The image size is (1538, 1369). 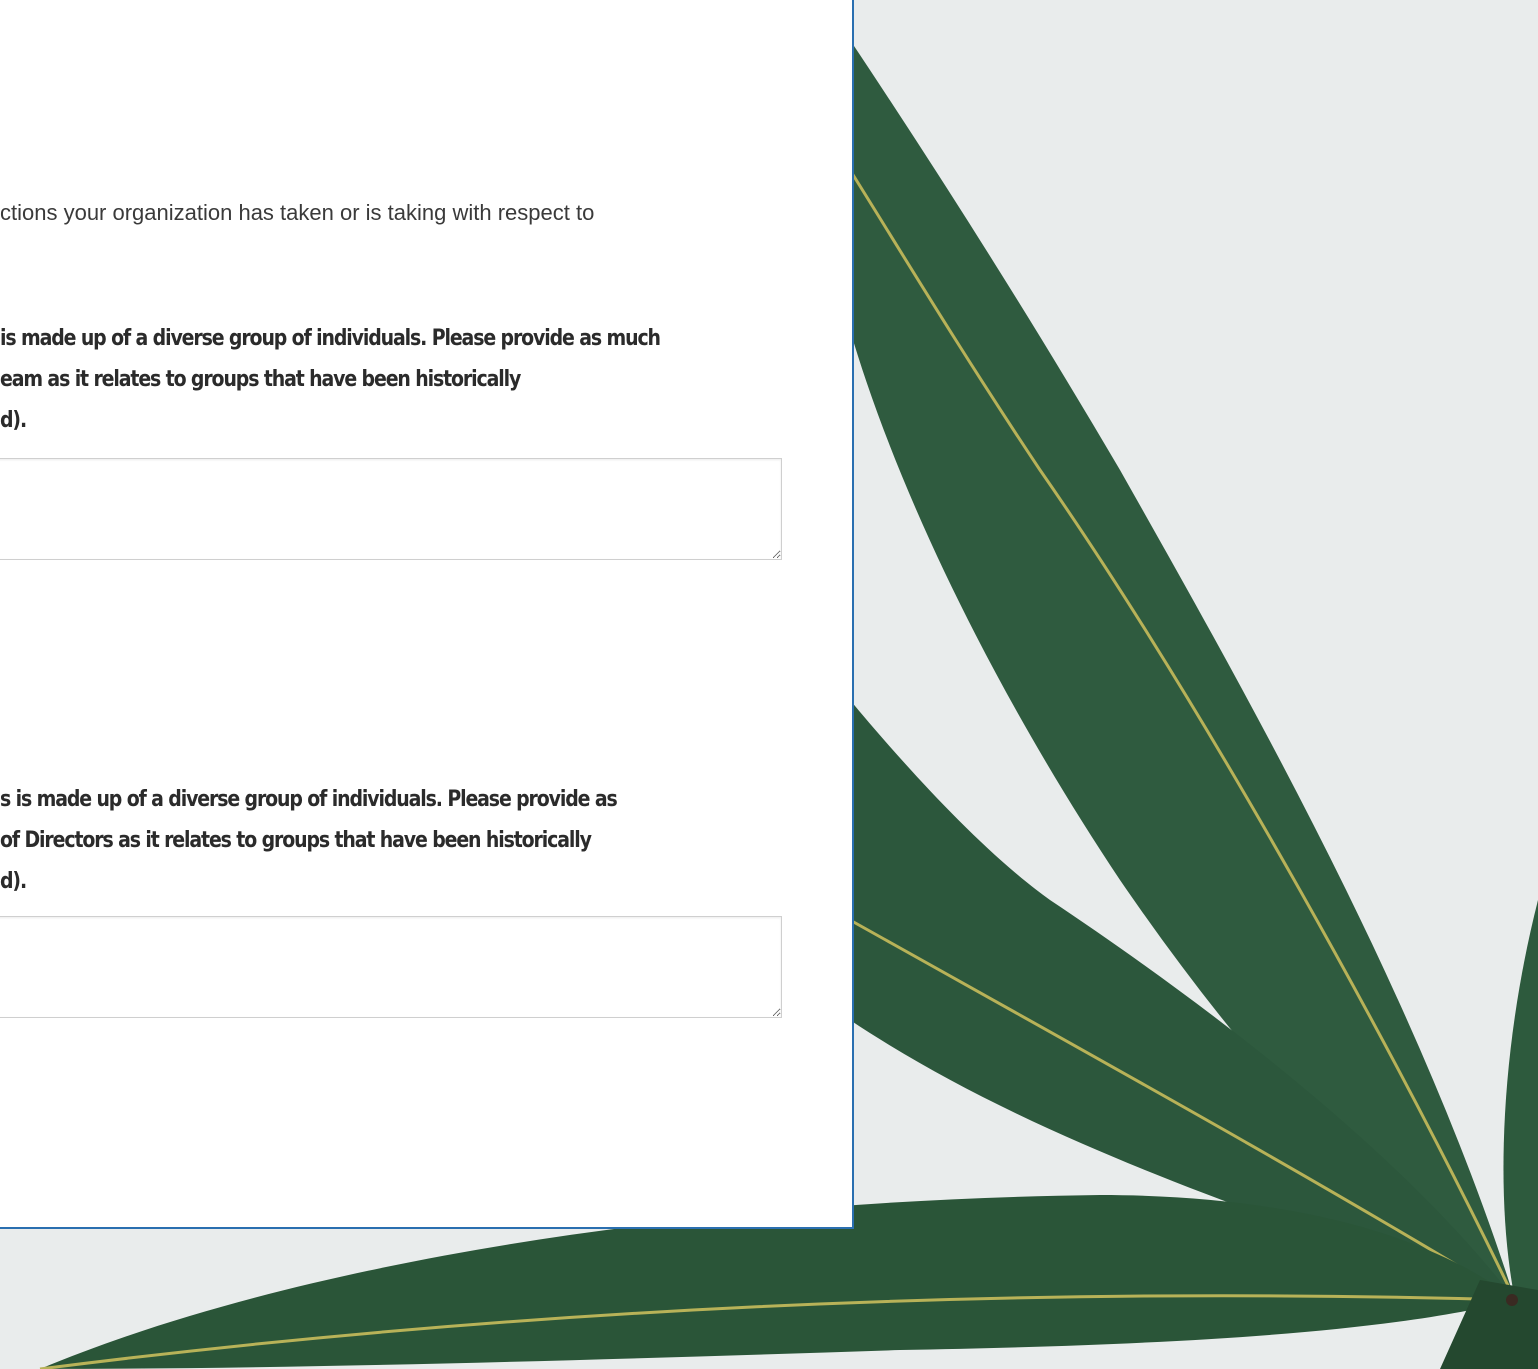 I want to click on question-management-line-3: d)., so click(x=13, y=420).